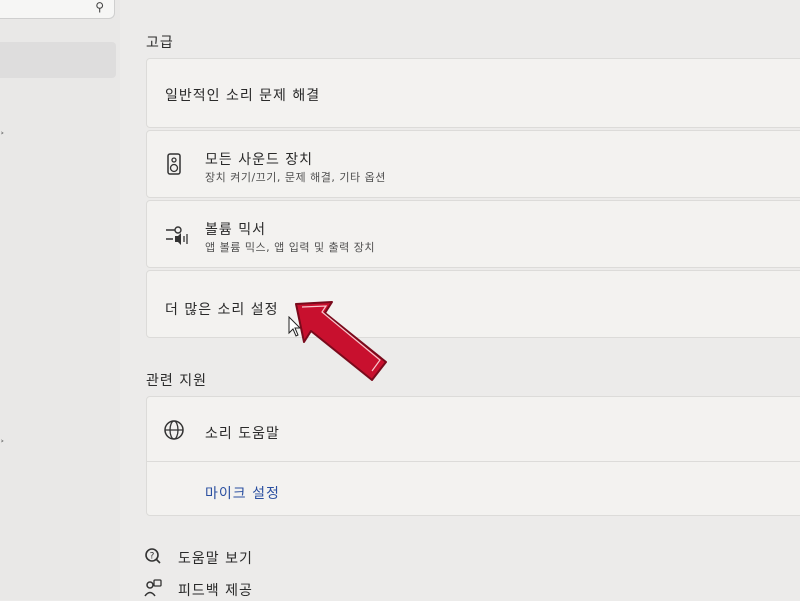 This screenshot has height=601, width=800. Describe the element at coordinates (341, 341) in the screenshot. I see `red-arrow-annotation-icon` at that location.